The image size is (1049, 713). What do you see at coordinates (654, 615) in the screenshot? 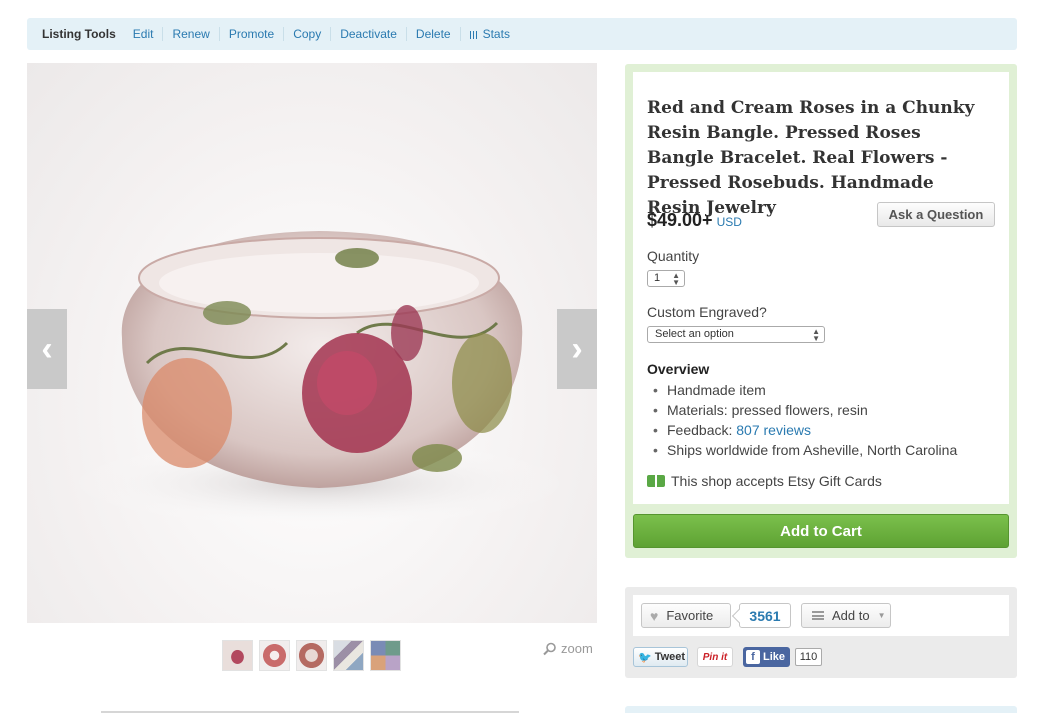
I see `heart-icon: ♥` at bounding box center [654, 615].